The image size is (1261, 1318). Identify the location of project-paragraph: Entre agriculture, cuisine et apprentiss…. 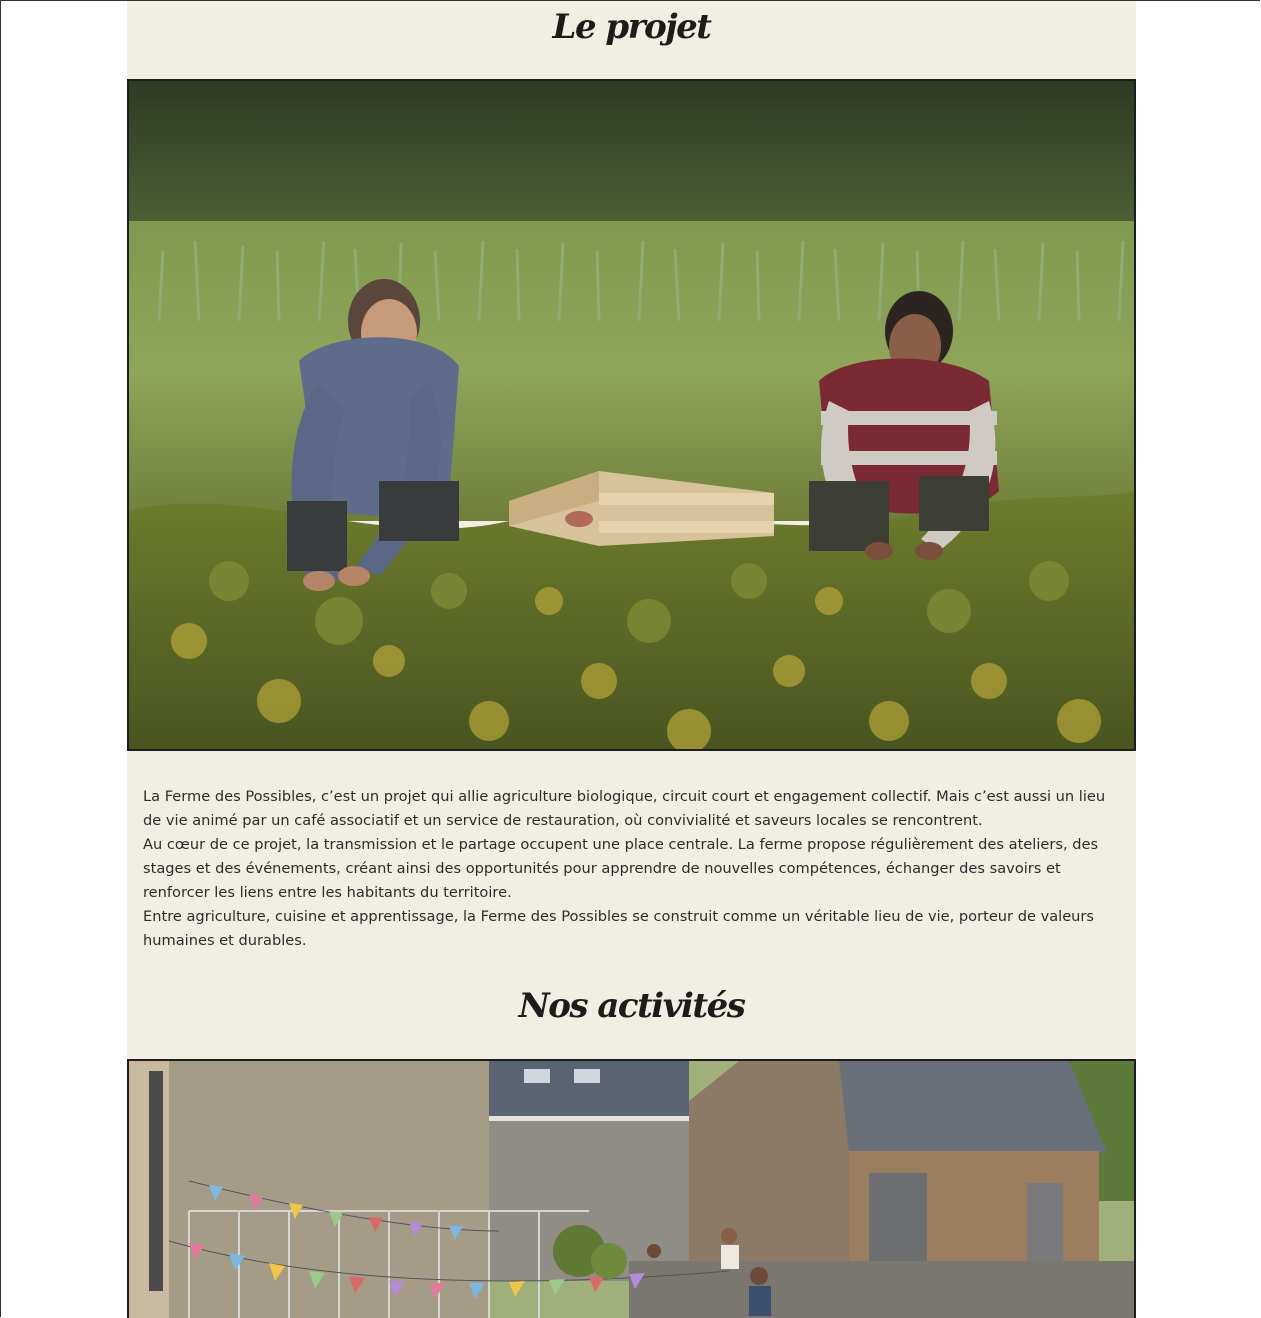
(619, 928).